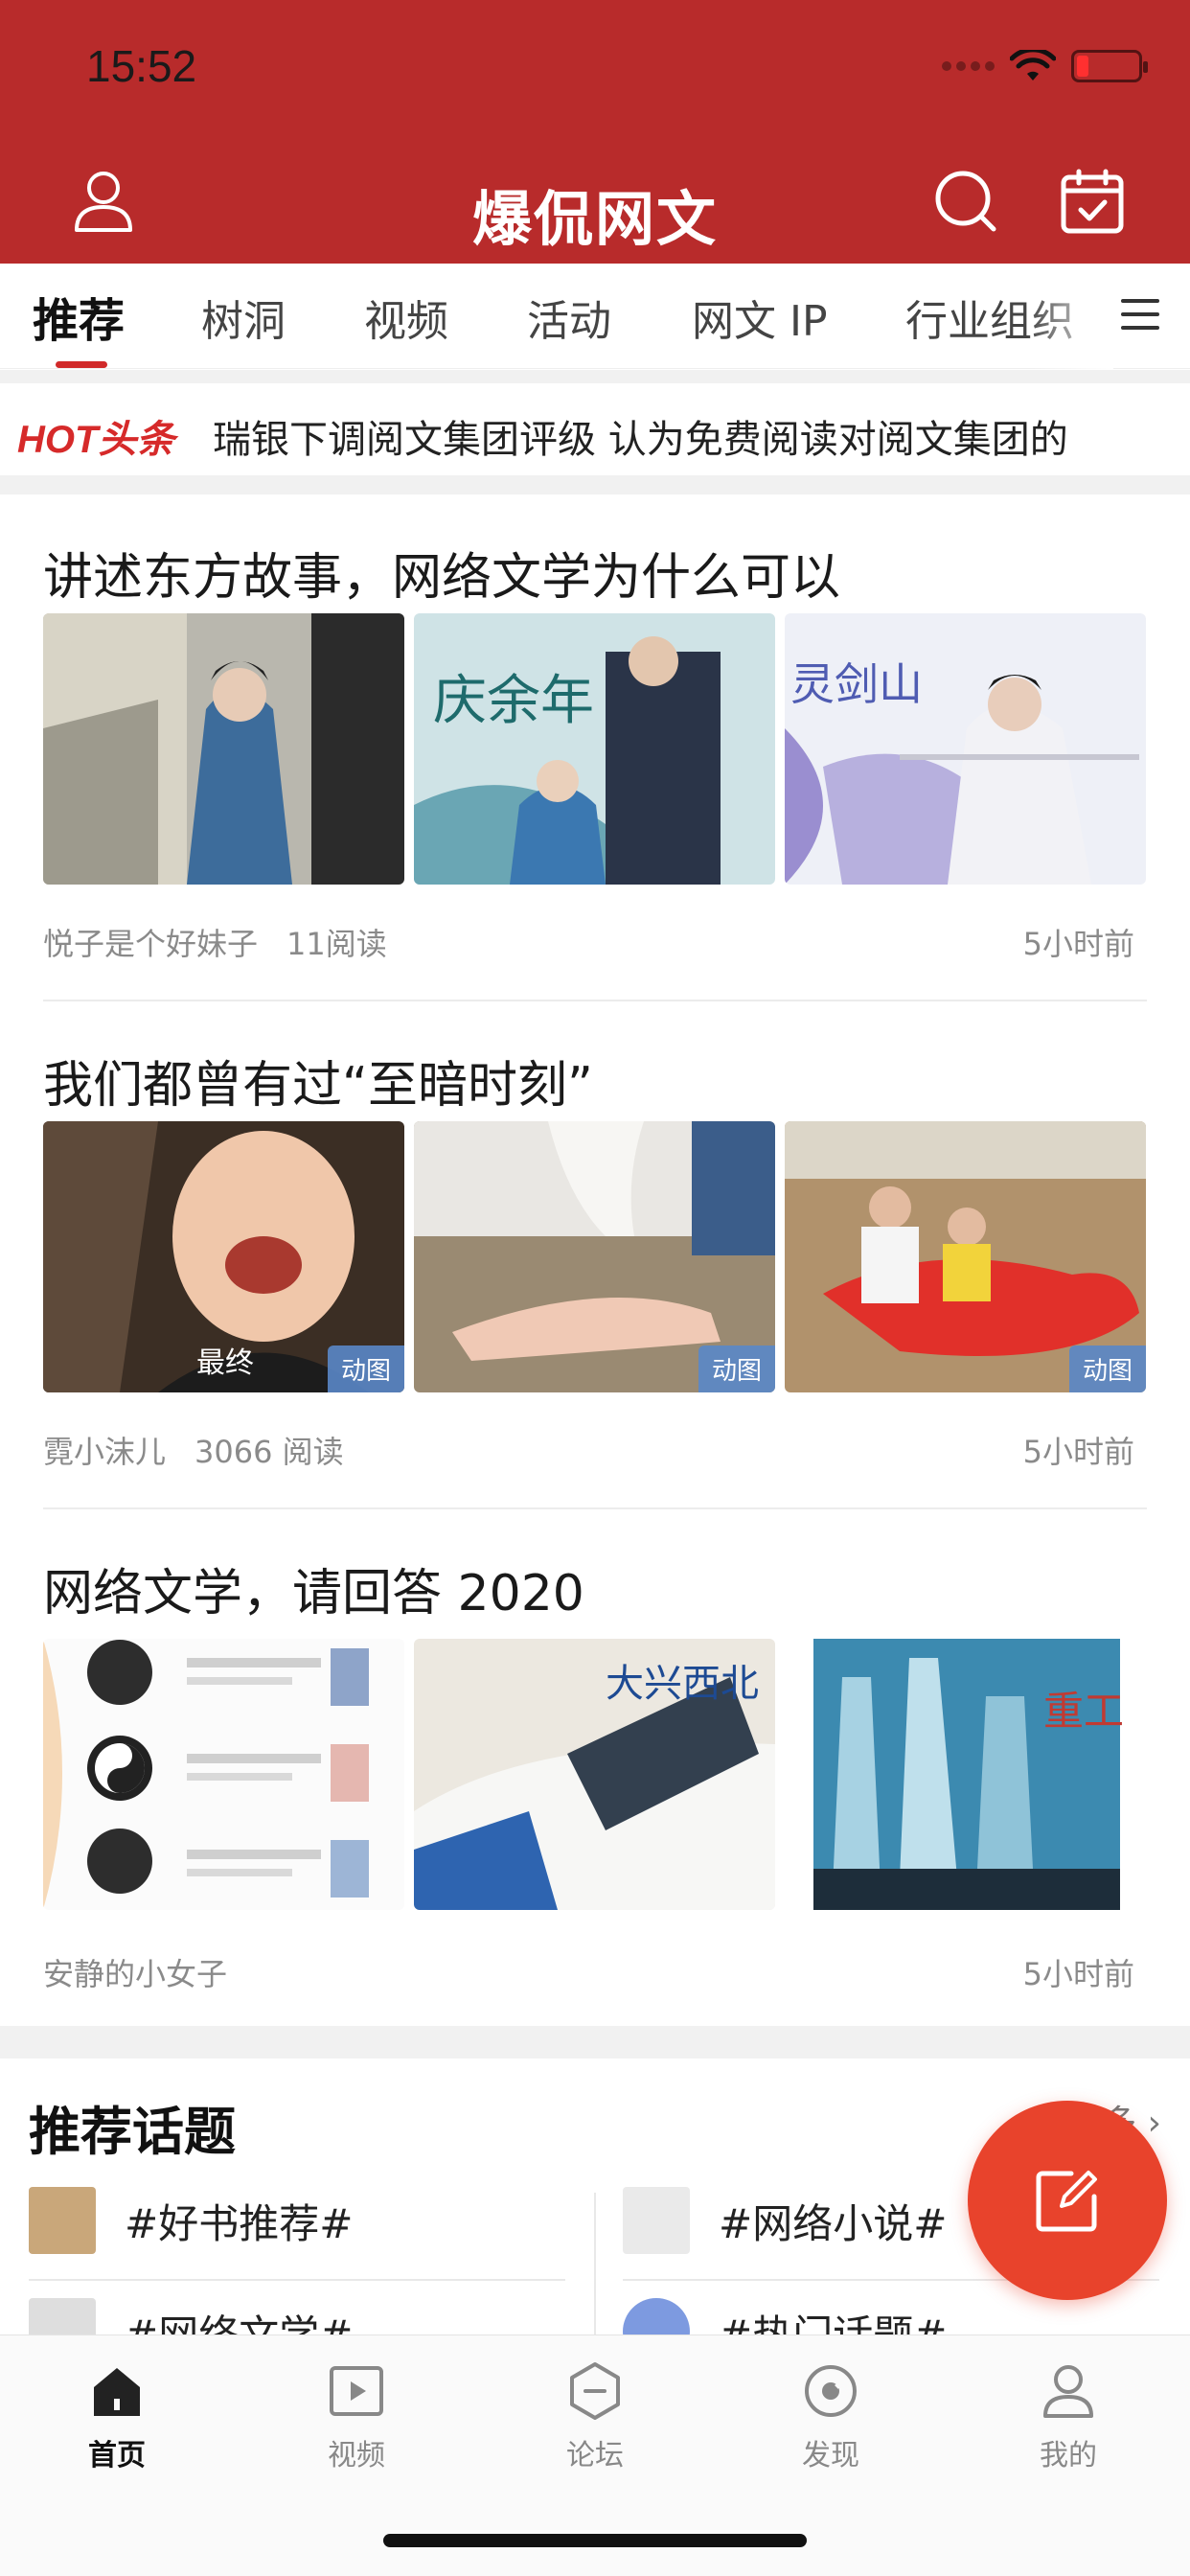 Image resolution: width=1190 pixels, height=2576 pixels. I want to click on thumbnail-image: 庆余年, so click(594, 749).